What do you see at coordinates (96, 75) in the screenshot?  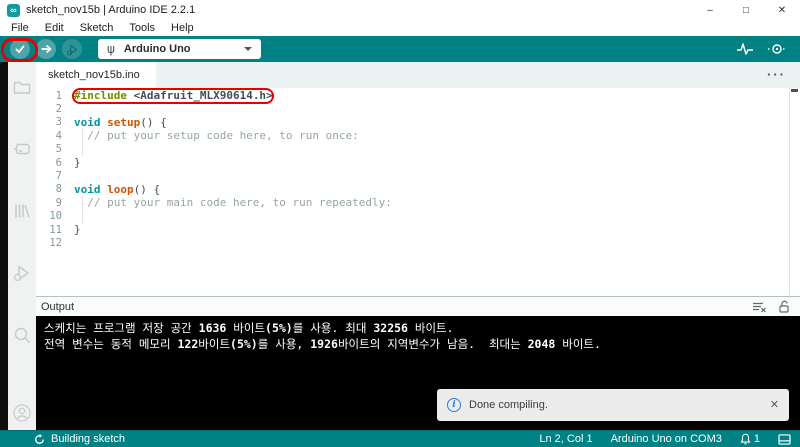 I see `tab-sketch-ino: sketch_nov15b.ino` at bounding box center [96, 75].